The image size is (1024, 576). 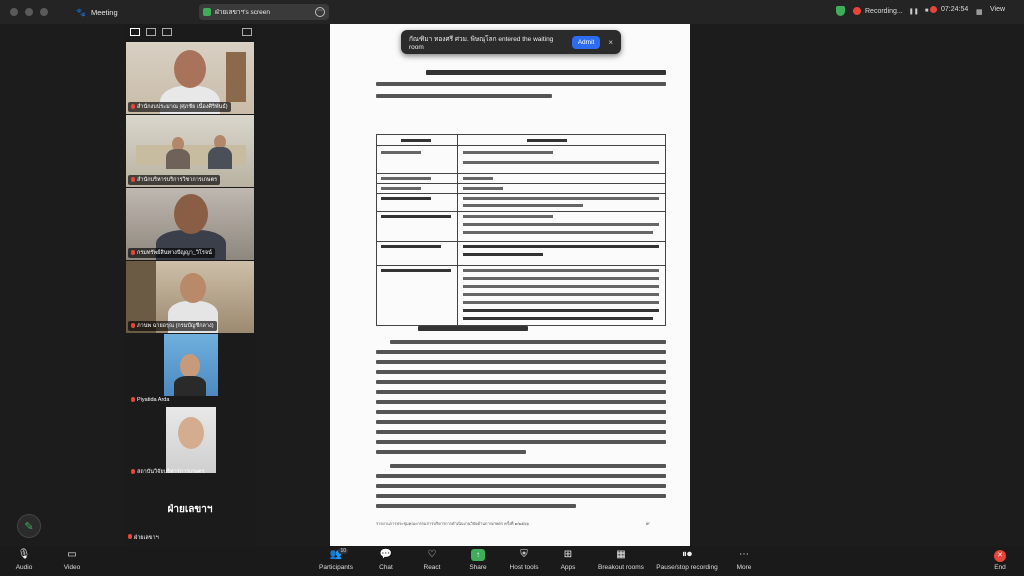 I want to click on screen-share-pill: ฝ่ายเลขาฯ's screen ⋯, so click(x=264, y=12).